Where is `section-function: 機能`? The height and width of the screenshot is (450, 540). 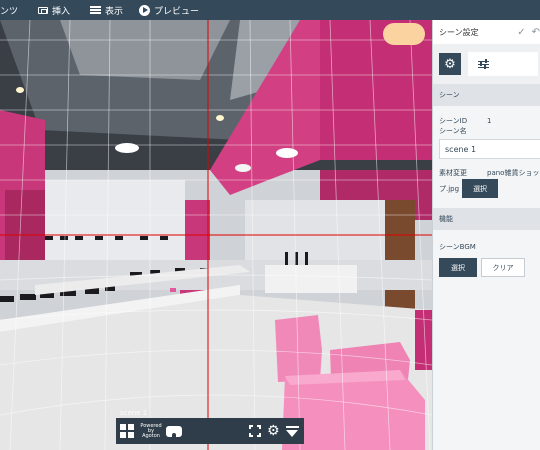
section-function: 機能 is located at coordinates (486, 219).